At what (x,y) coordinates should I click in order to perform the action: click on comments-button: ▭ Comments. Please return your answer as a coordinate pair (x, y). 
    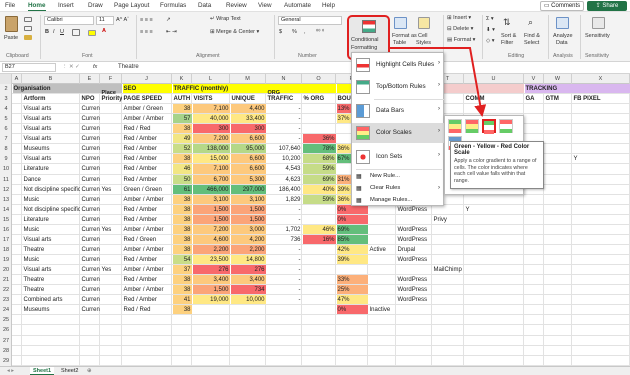
    Looking at the image, I should click on (562, 6).